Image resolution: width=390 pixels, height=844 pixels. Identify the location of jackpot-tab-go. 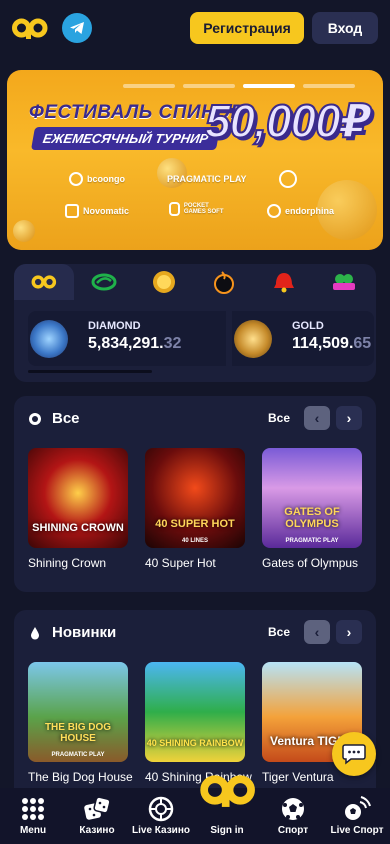
(44, 282).